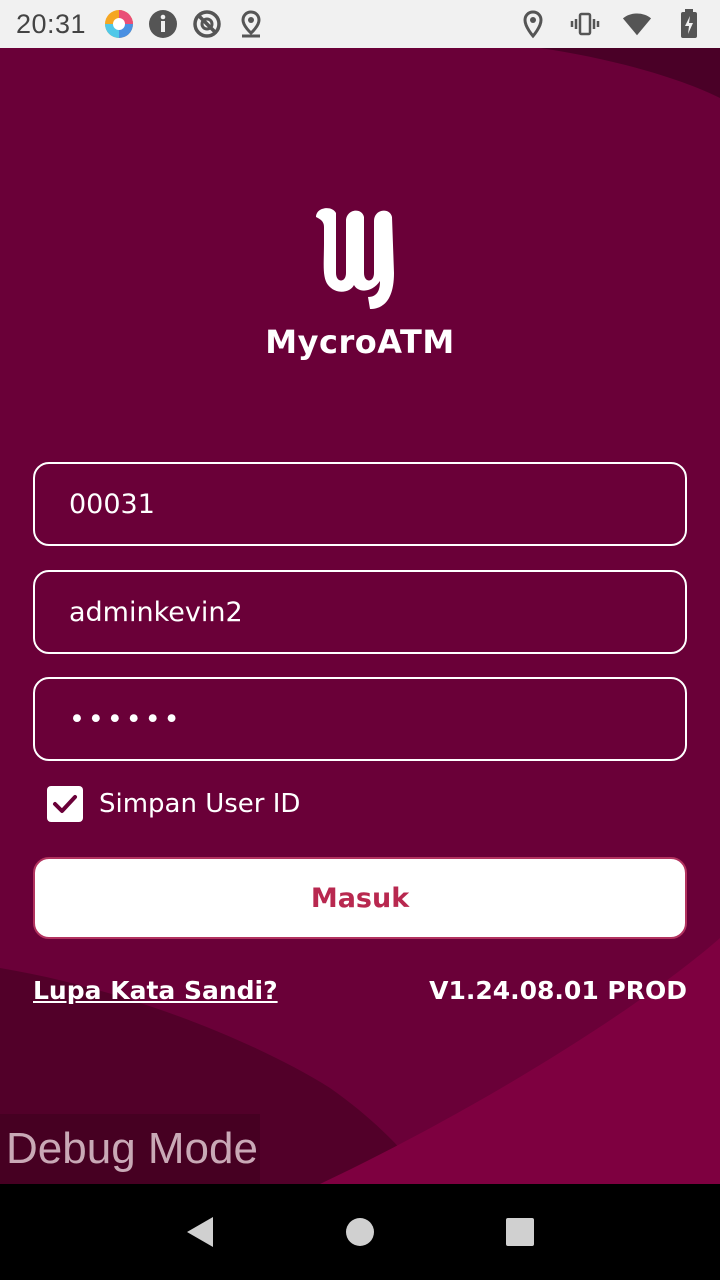 This screenshot has height=1280, width=720. What do you see at coordinates (130, 1149) in the screenshot?
I see `debug-mode-label: Debug Mode` at bounding box center [130, 1149].